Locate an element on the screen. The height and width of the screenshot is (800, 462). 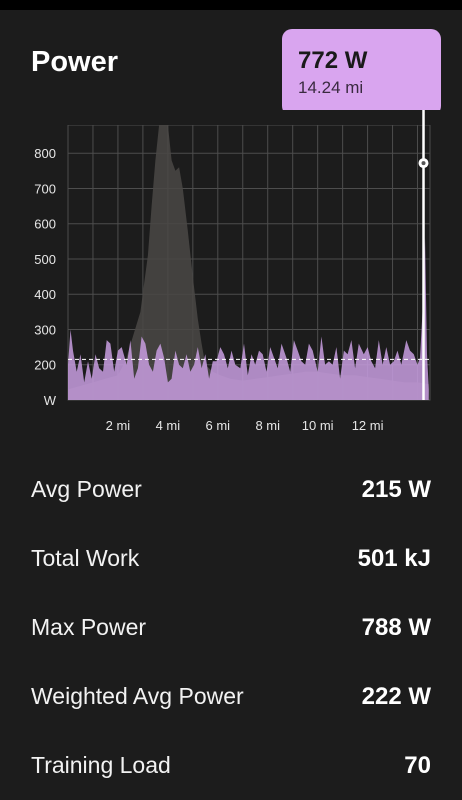
y-tick-label: 800 is located at coordinates (45, 153).